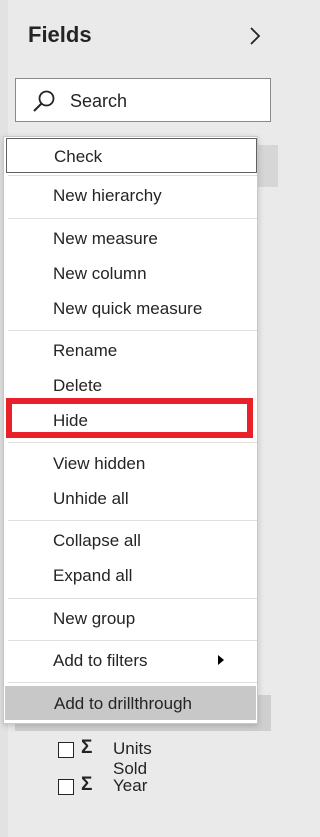  I want to click on menu-item-label: Check, so click(78, 156).